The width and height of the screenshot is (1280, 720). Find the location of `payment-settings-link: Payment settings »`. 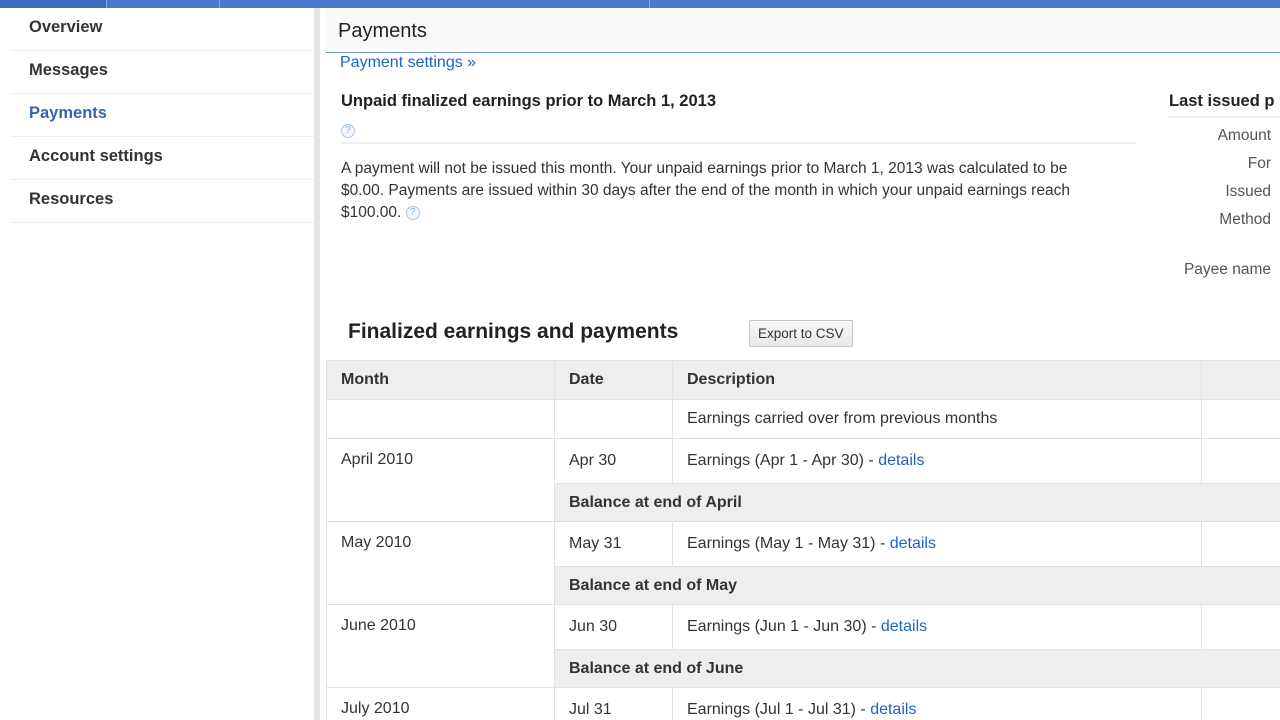

payment-settings-link: Payment settings » is located at coordinates (408, 63).